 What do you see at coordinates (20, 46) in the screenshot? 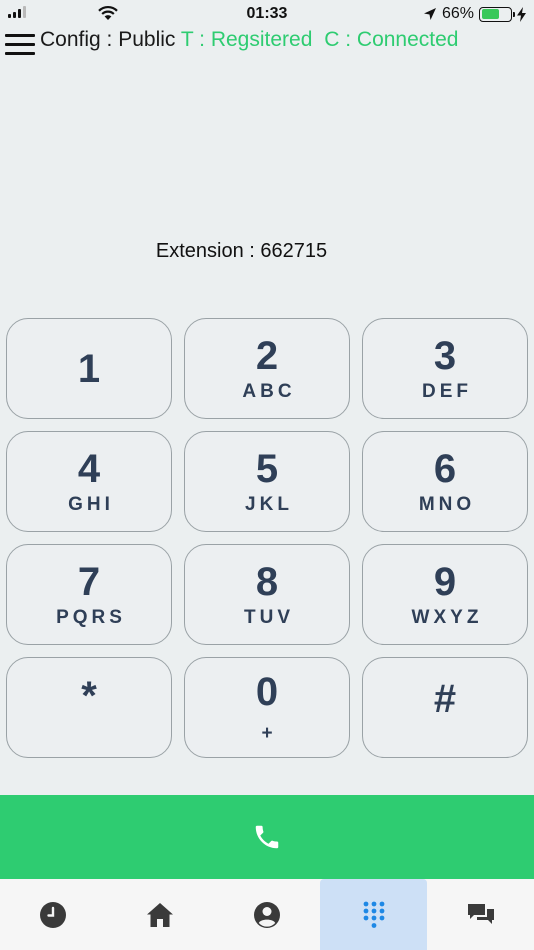
I see `hamburger-menu-icon` at bounding box center [20, 46].